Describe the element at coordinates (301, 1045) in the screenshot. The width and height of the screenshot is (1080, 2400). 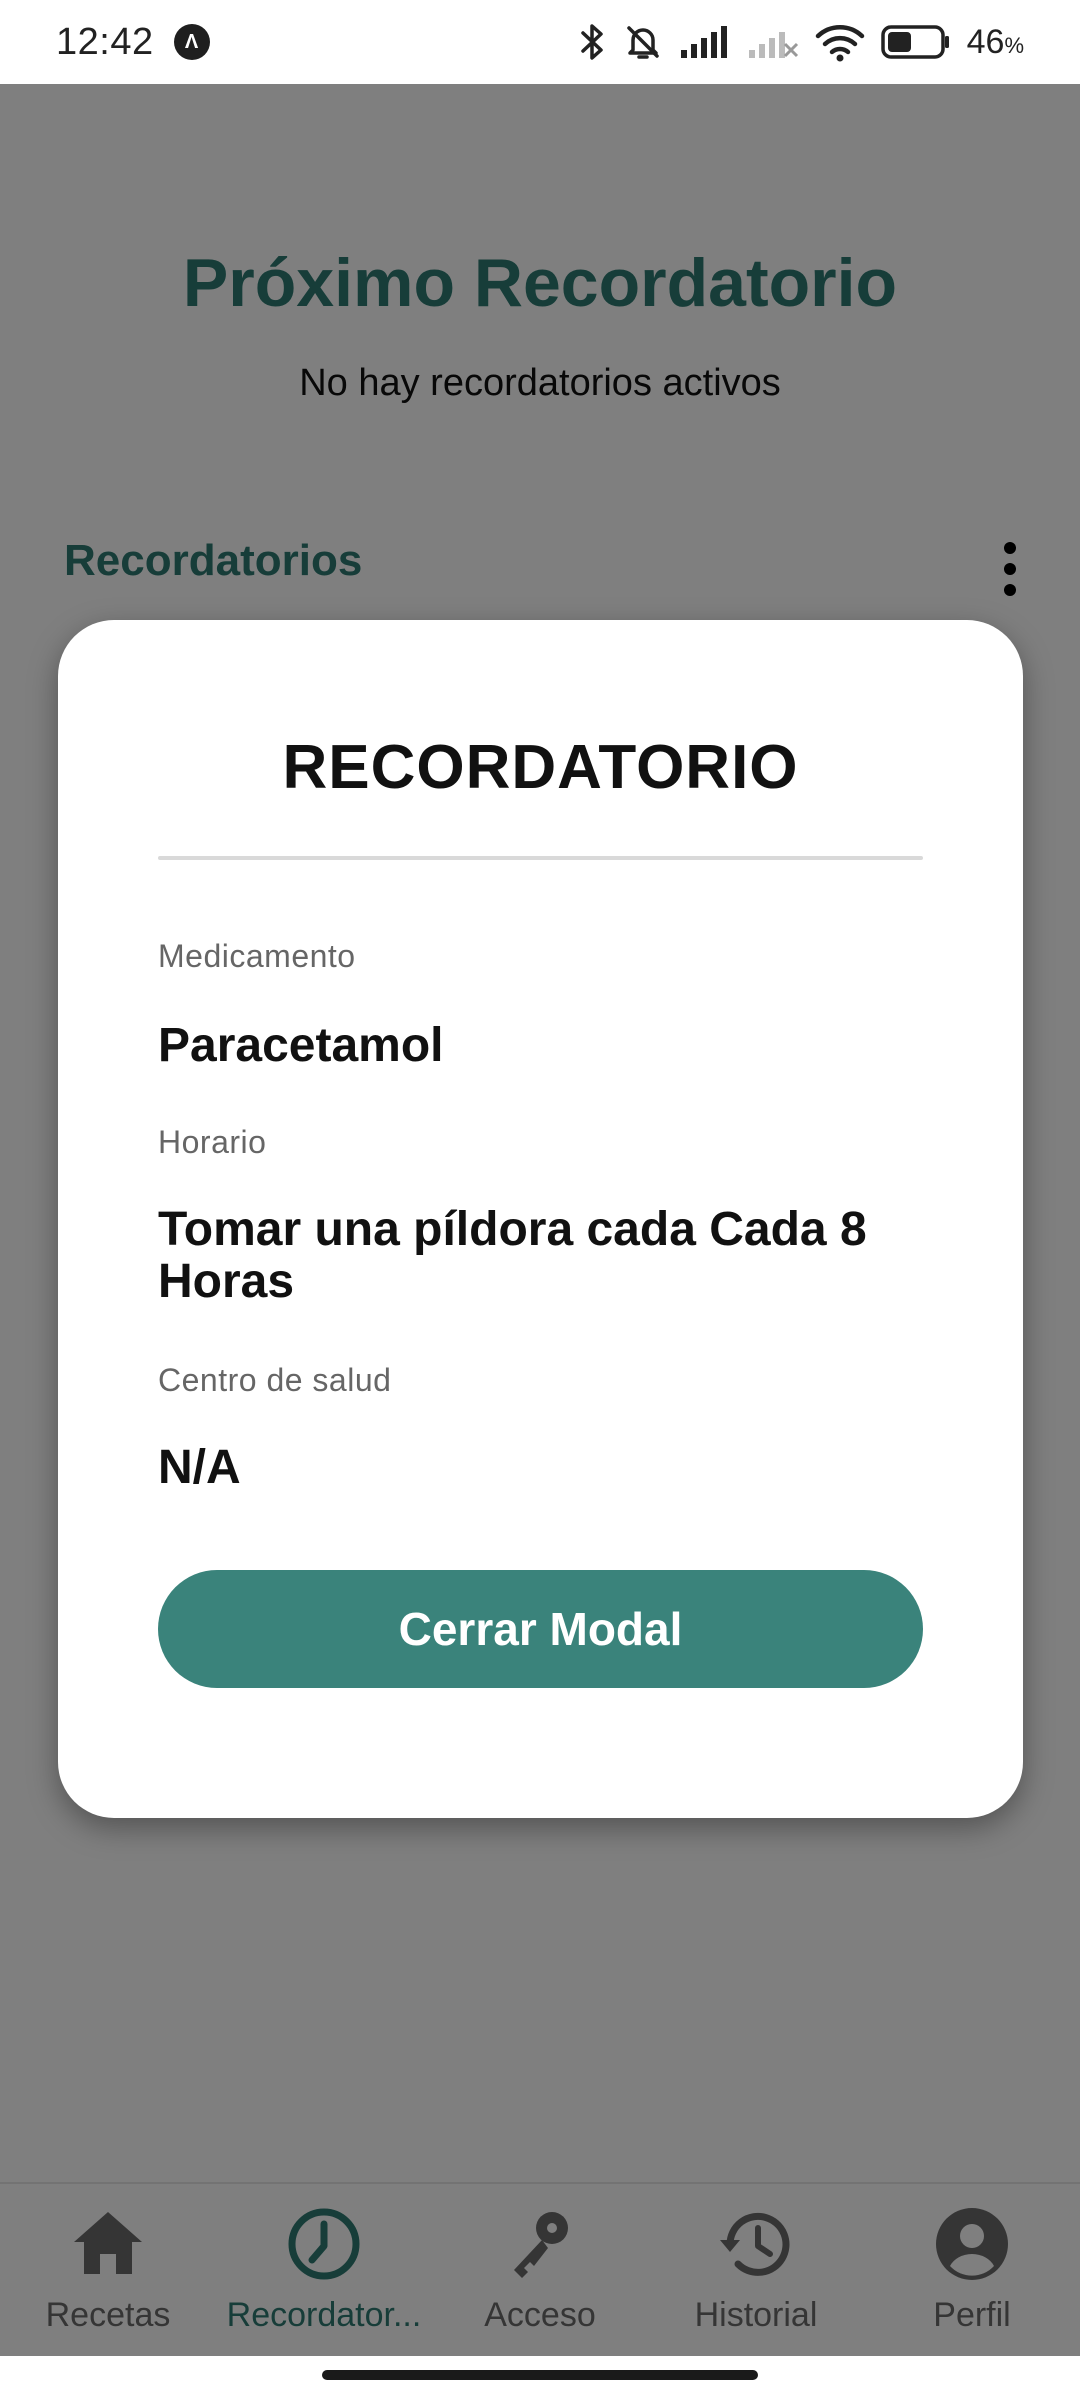
I see `medication-value: Paracetamol` at that location.